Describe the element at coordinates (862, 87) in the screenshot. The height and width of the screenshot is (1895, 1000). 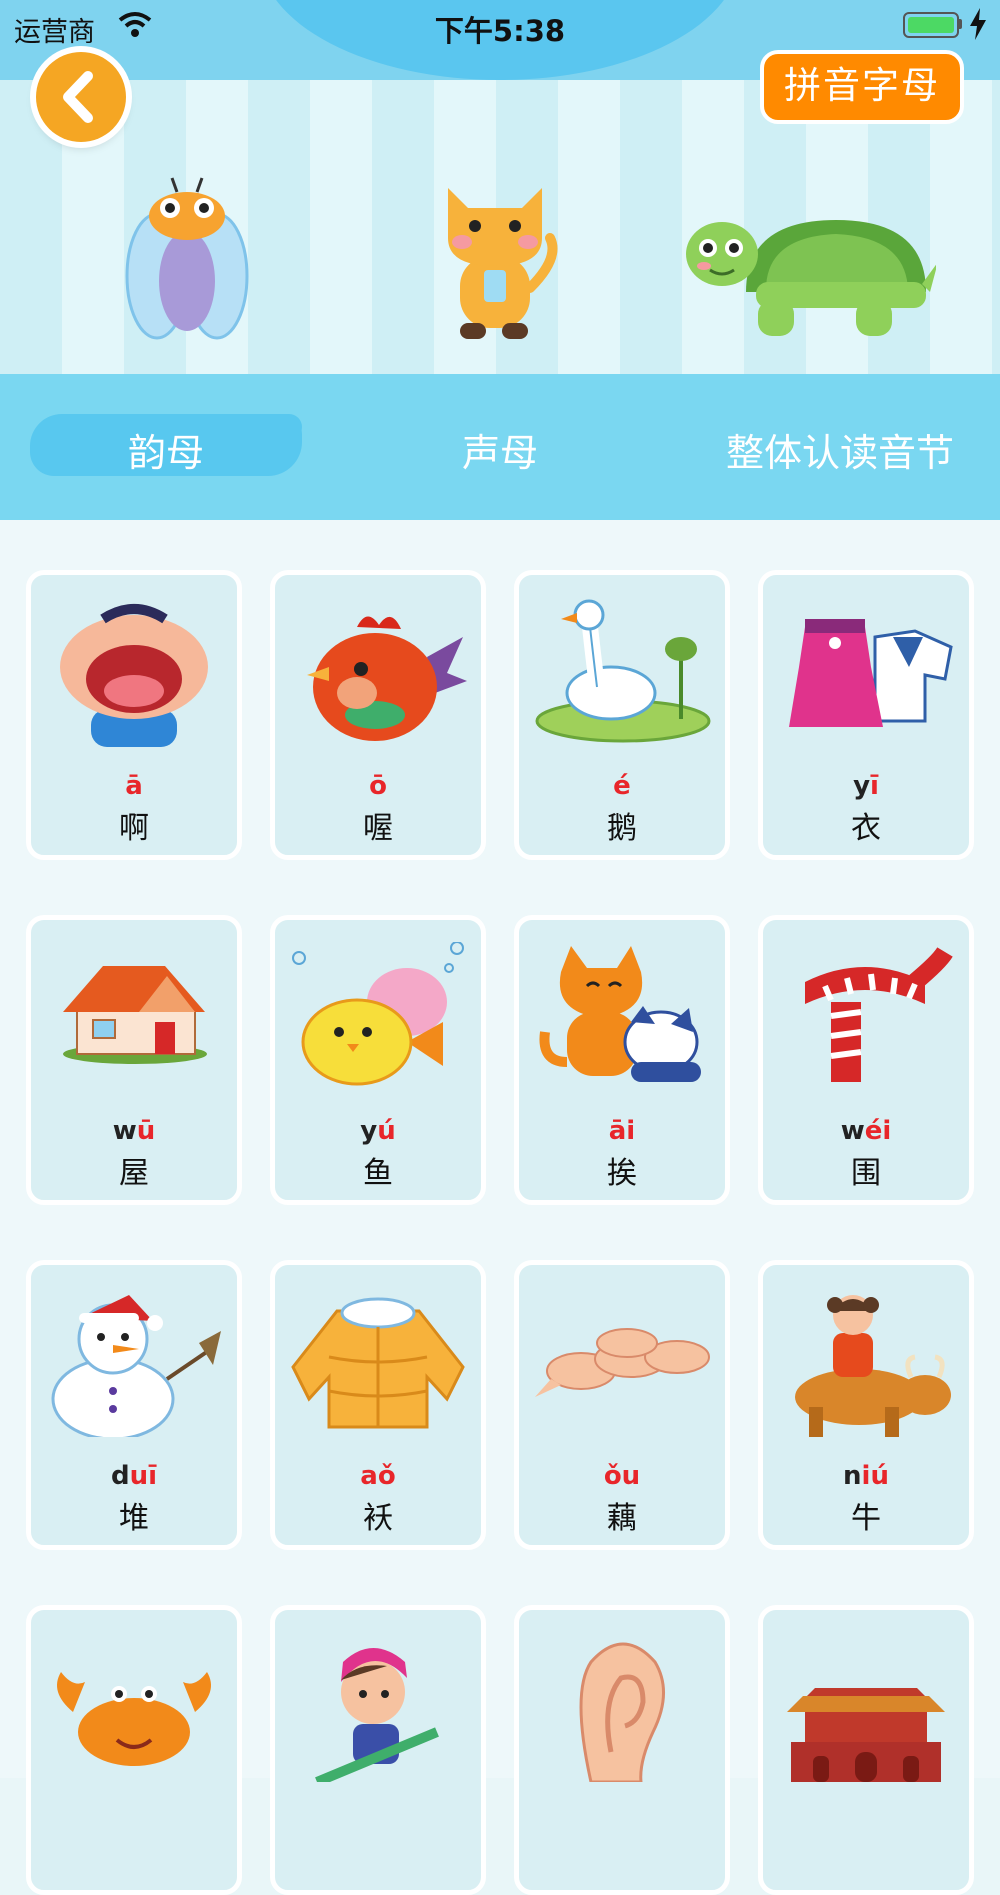
I see `pinyin-alphabet-button: 拼音字母` at that location.